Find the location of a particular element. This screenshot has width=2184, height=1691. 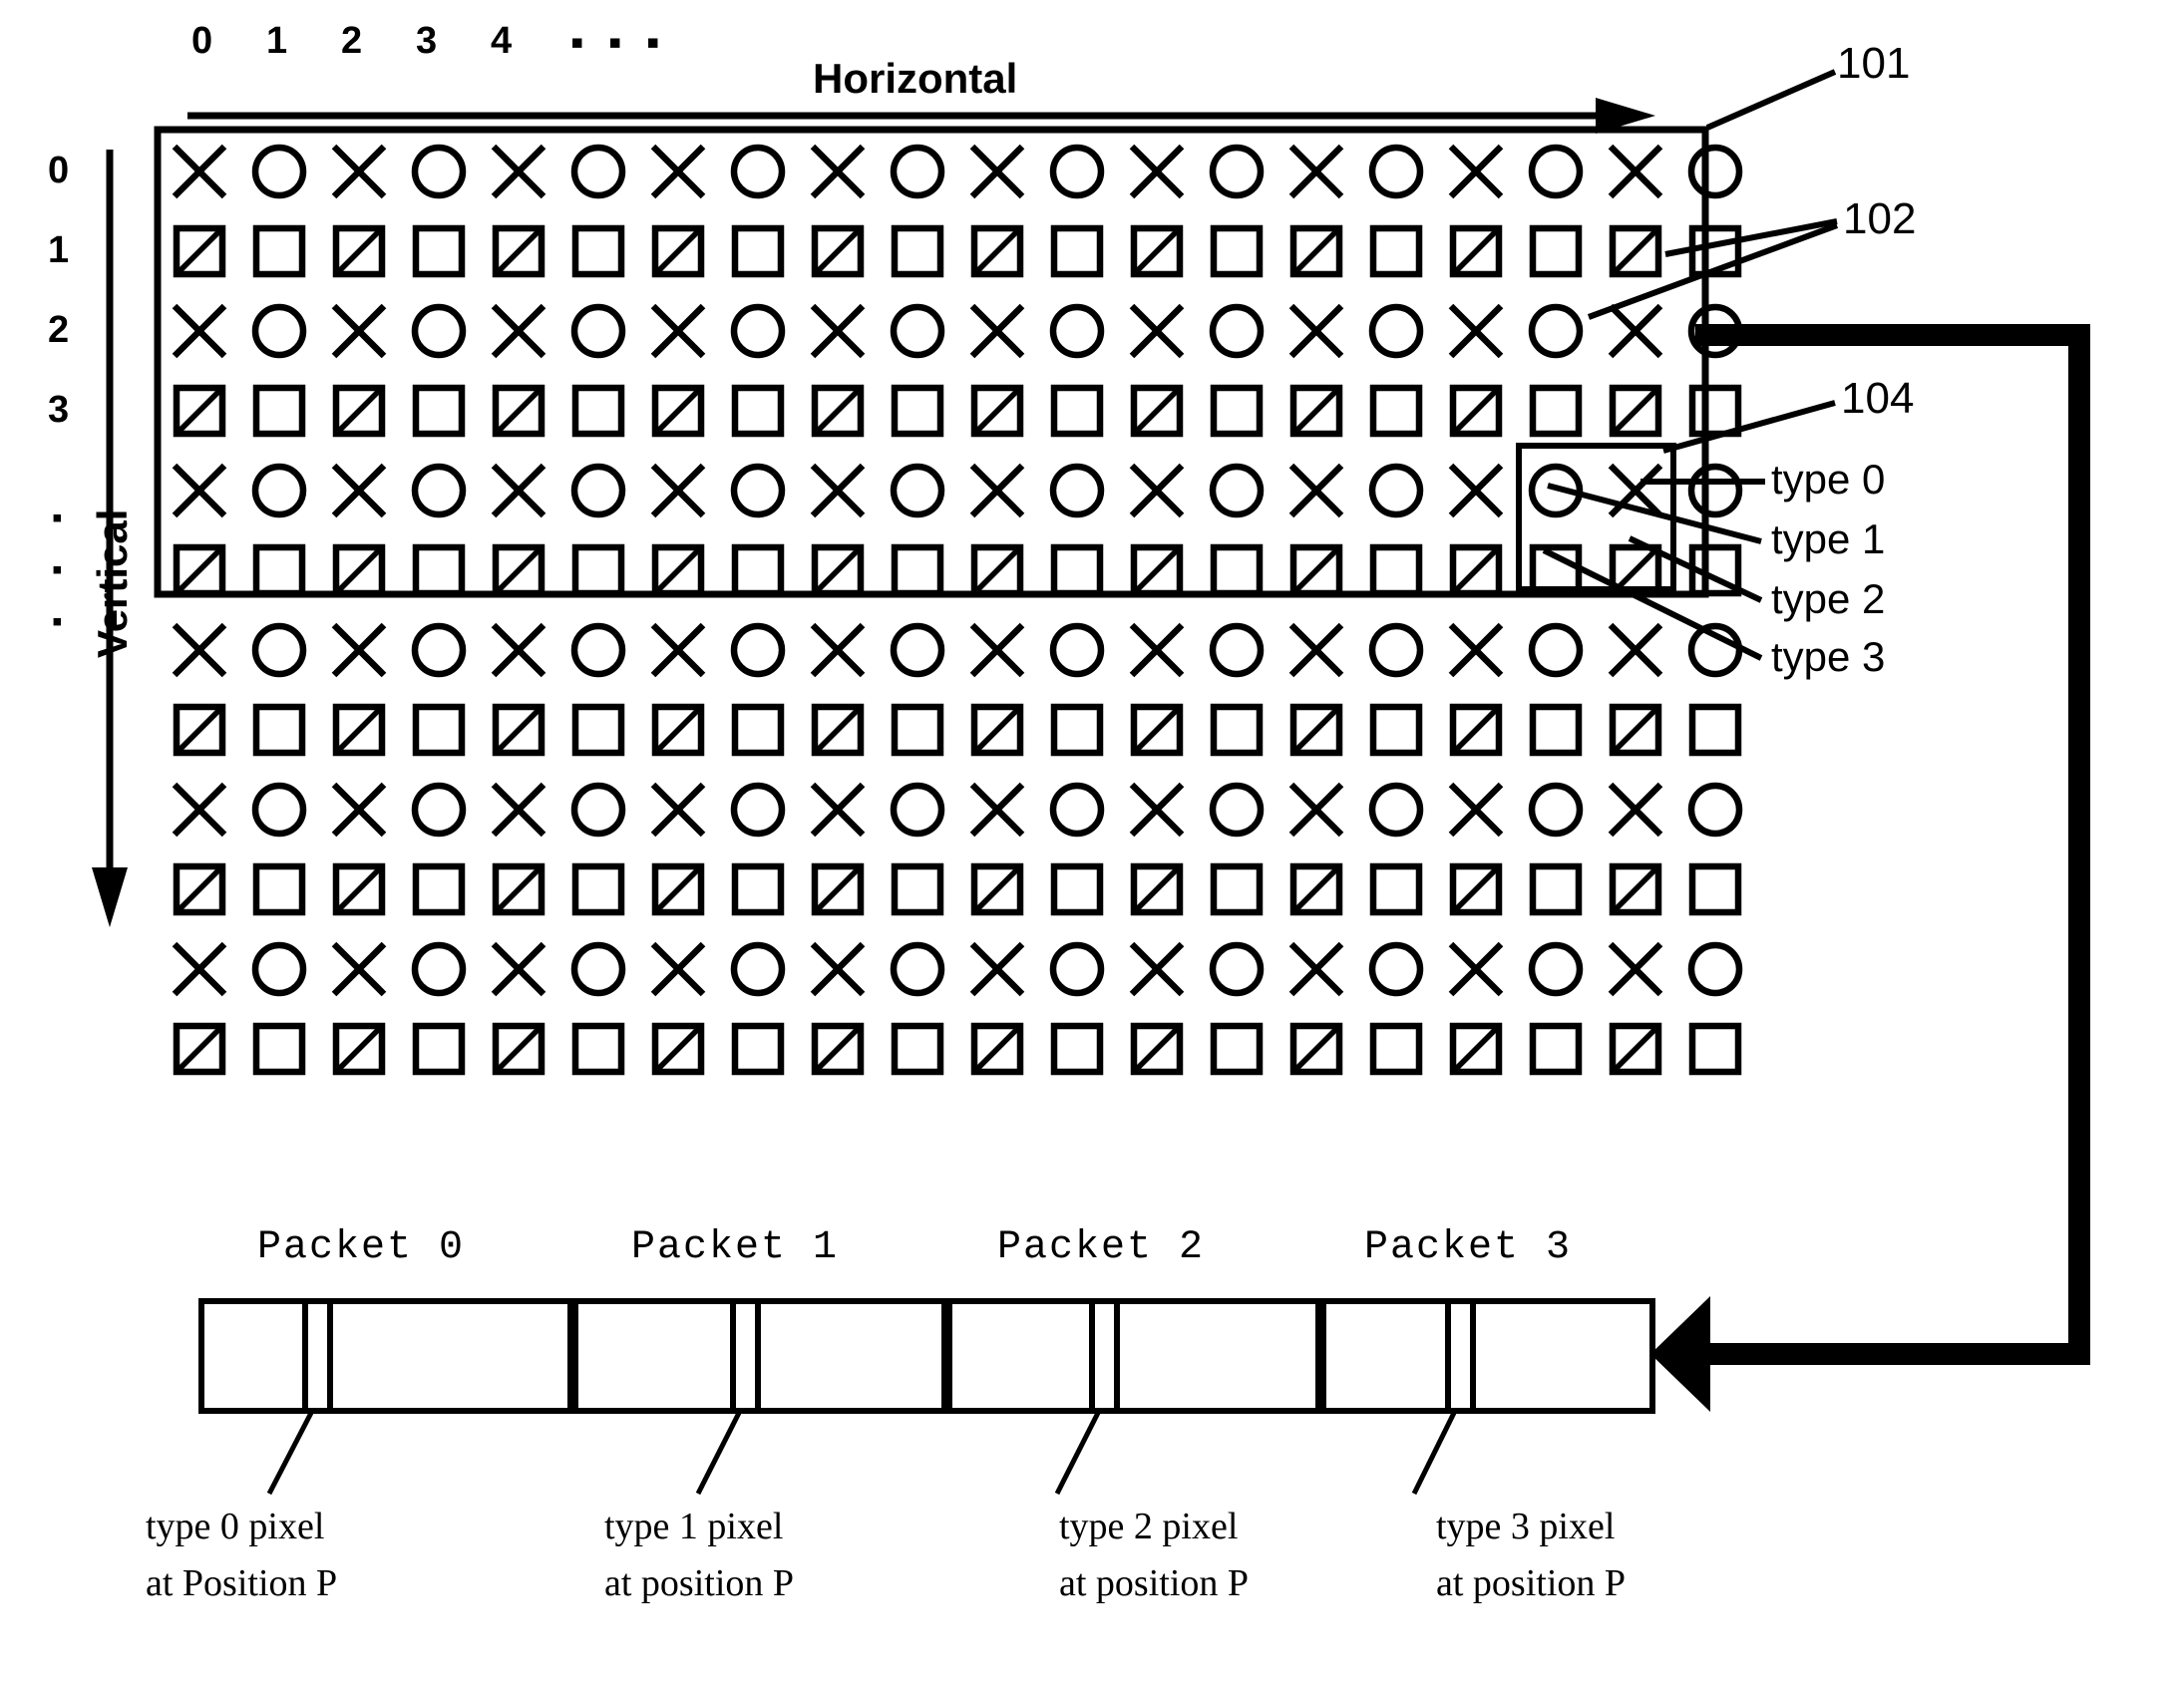

packet-caption-1-line1: type 1 pixel is located at coordinates (694, 1527).